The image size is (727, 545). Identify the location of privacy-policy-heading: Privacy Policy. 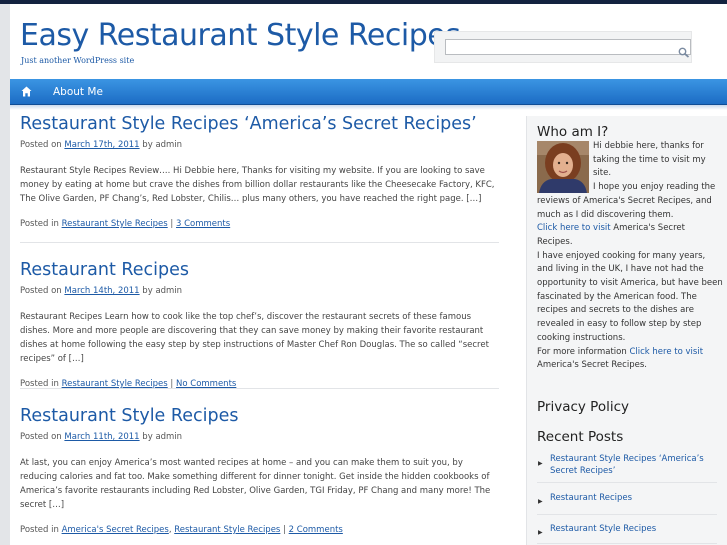
(583, 407).